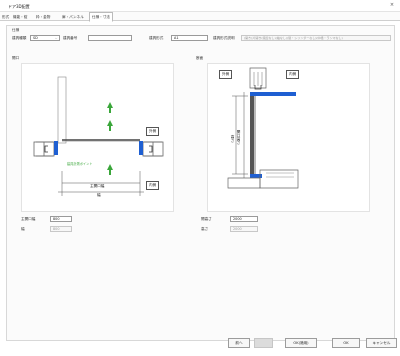 The image size is (400, 356). What do you see at coordinates (224, 38) in the screenshot?
I see `desc-label: 建具形式説明` at bounding box center [224, 38].